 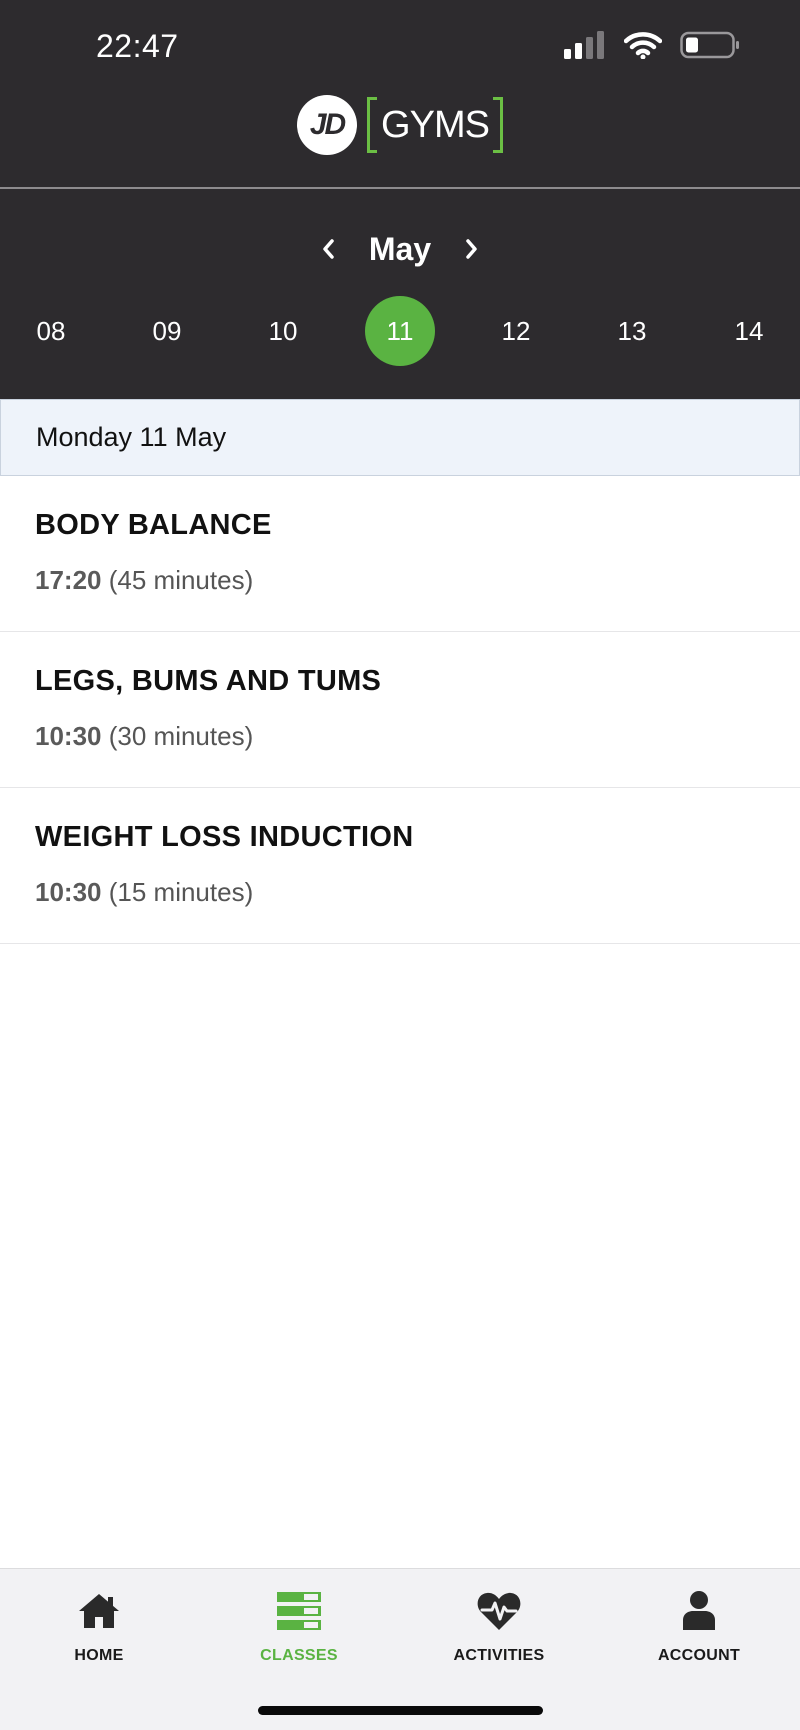 I want to click on class-item: BODY BALANCE 17:20 (45 minutes), so click(x=400, y=554).